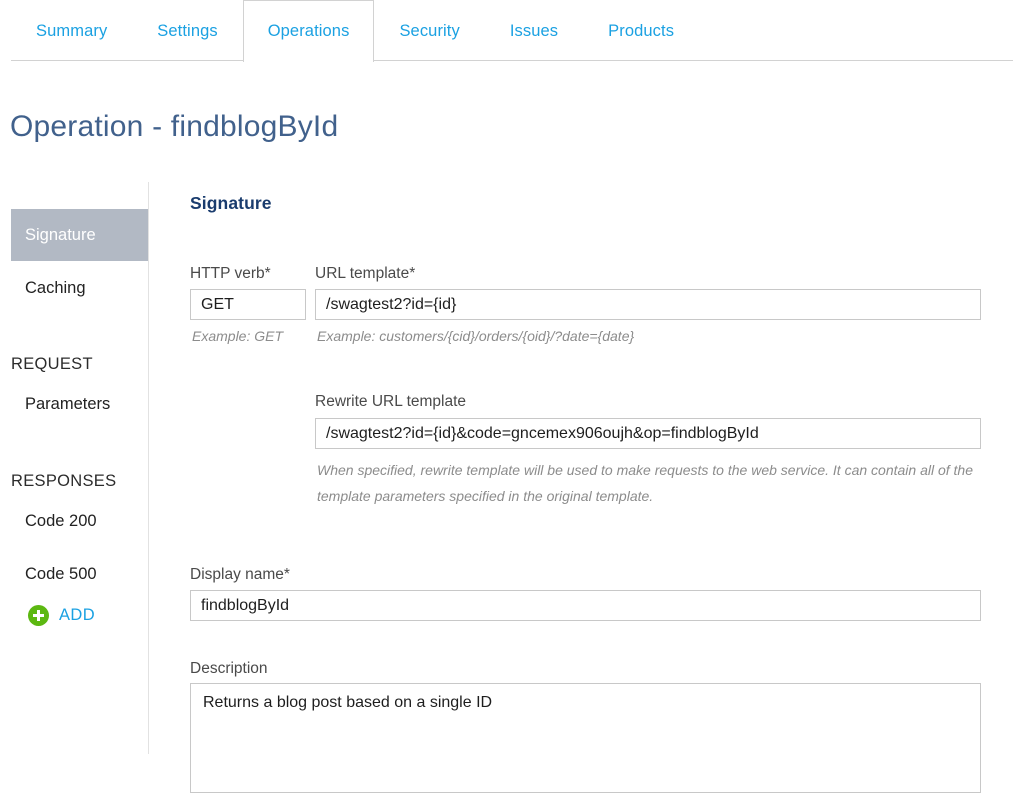 This screenshot has height=793, width=1024. I want to click on add-response-button: ADD, so click(61, 615).